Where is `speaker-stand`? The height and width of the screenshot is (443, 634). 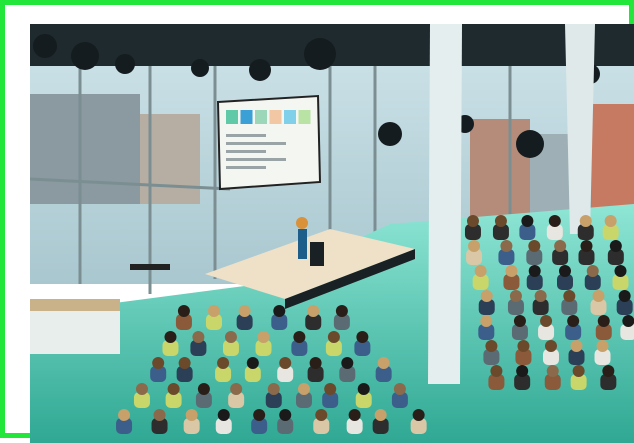
speaker-stand is located at coordinates (317, 254).